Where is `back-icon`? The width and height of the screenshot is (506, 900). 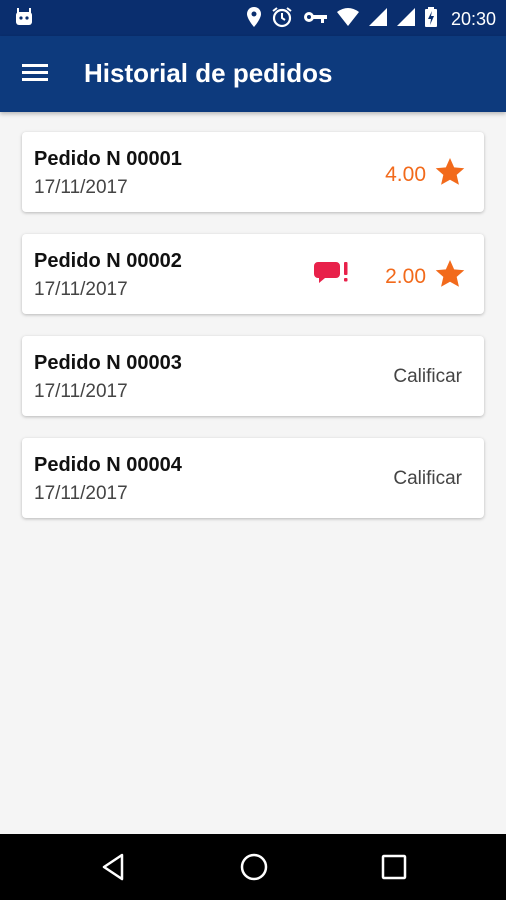
back-icon is located at coordinates (113, 869).